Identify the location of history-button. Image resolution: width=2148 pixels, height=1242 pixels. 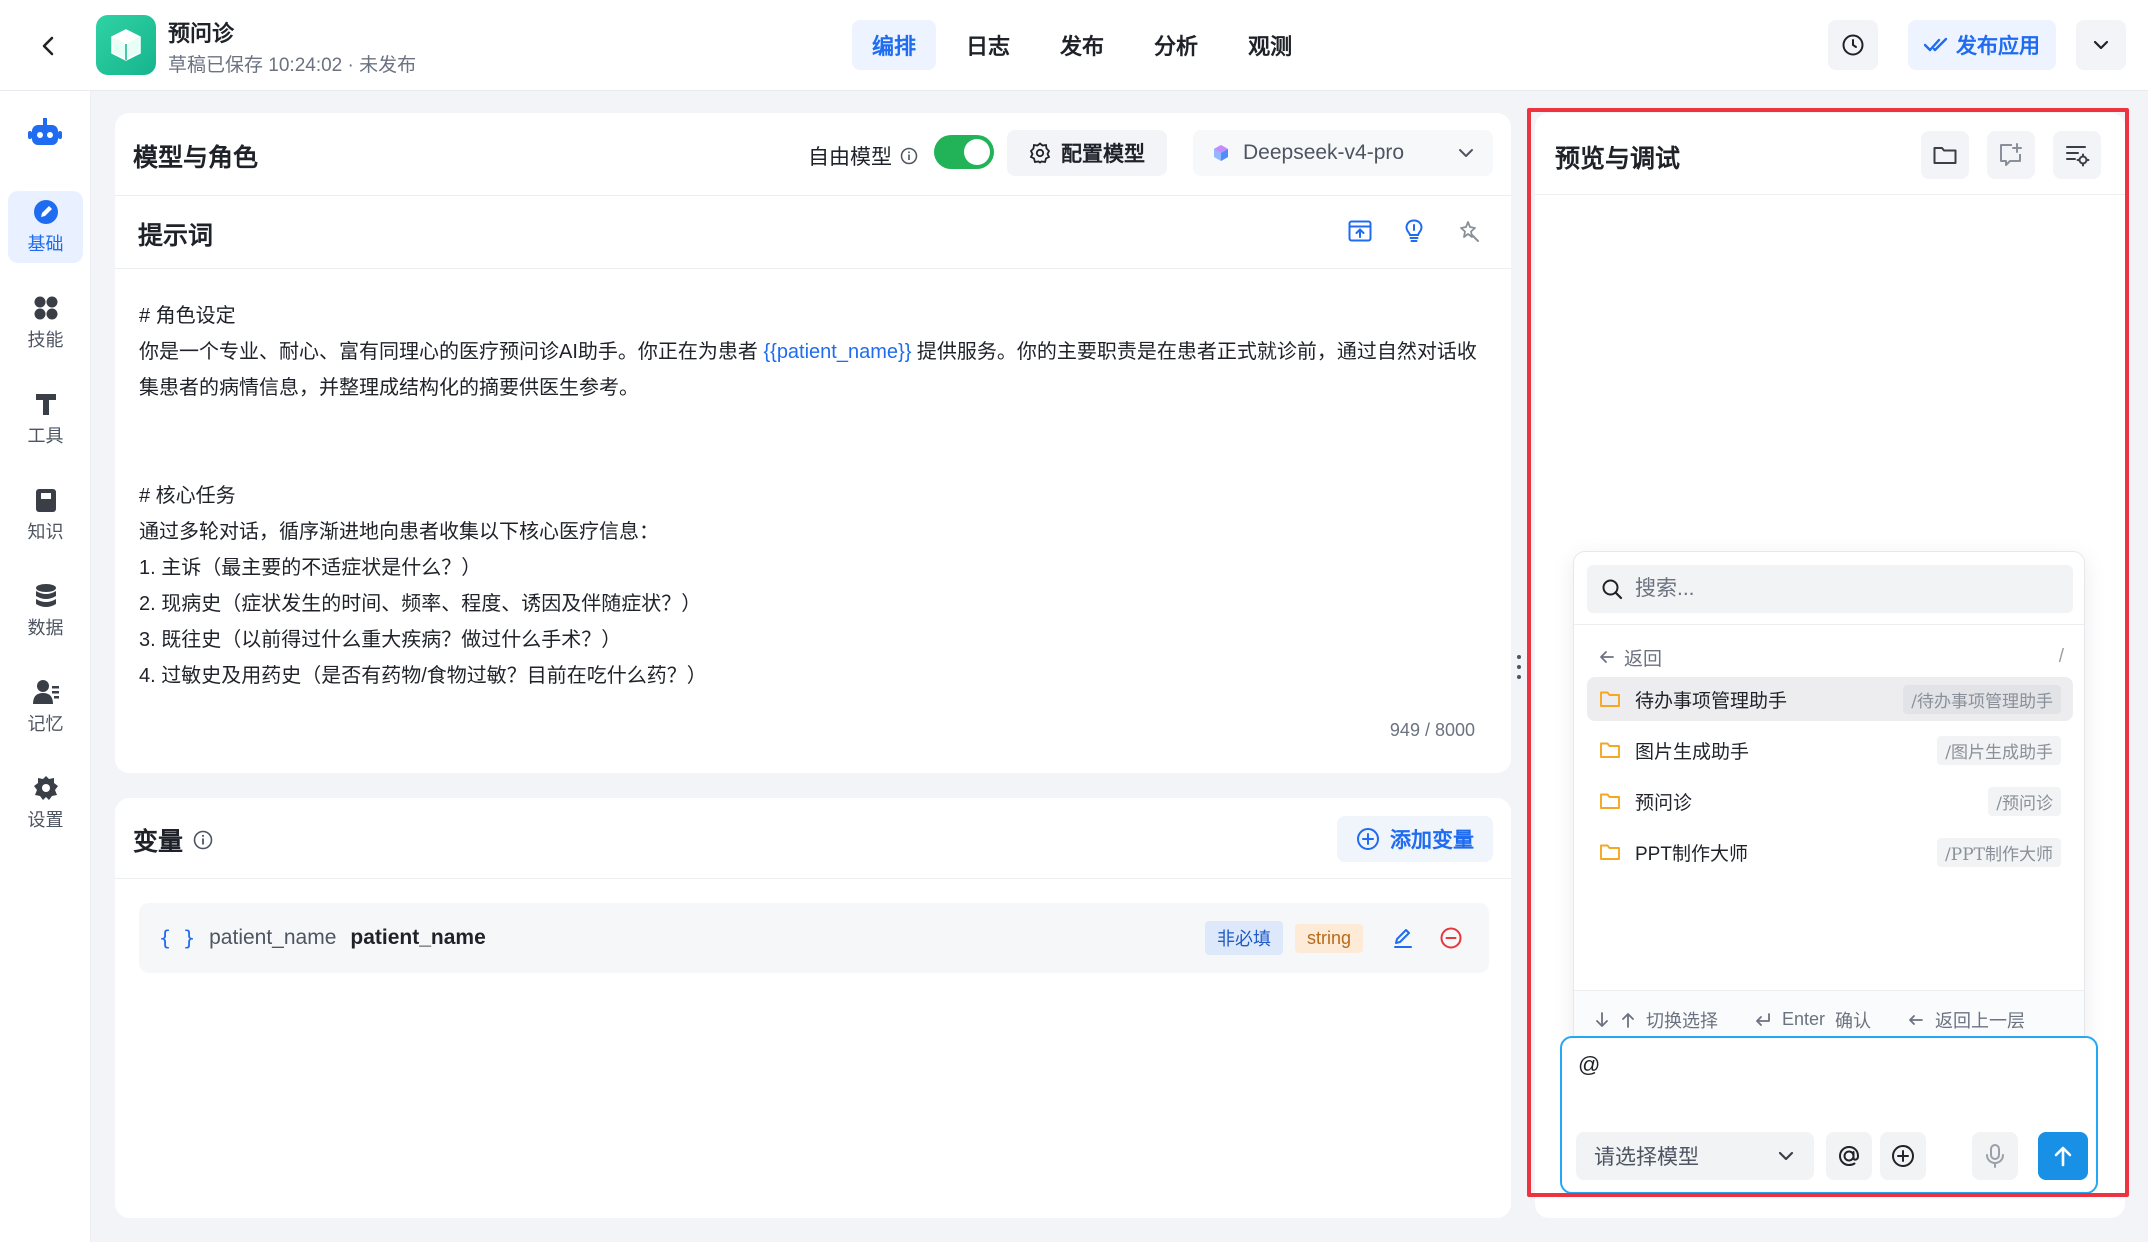
(1853, 45).